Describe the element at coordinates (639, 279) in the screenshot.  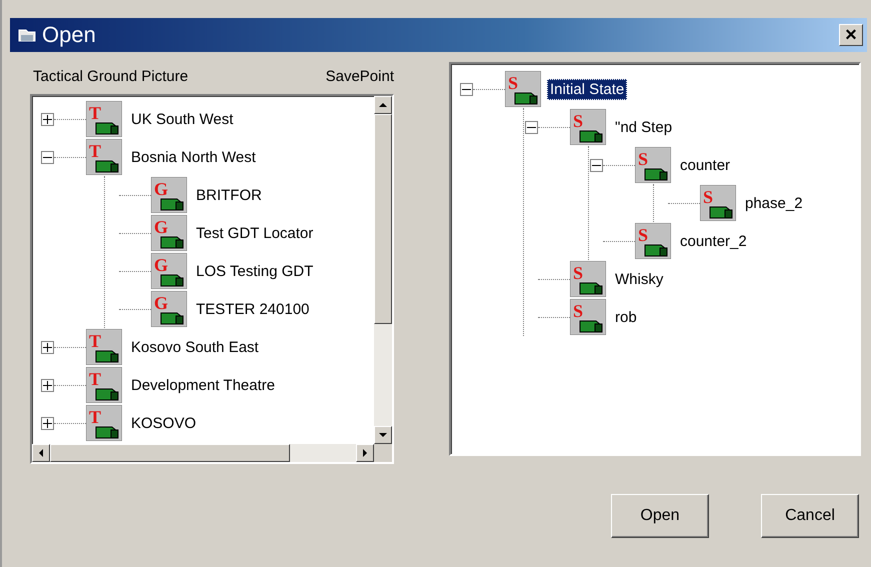
I see `tree-item: Whisky` at that location.